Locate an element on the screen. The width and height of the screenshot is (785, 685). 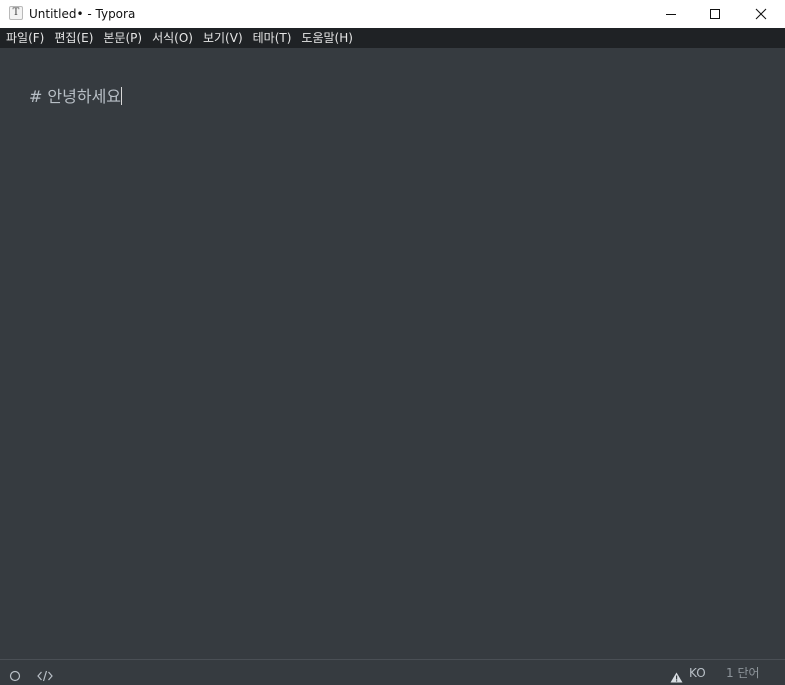
close-button is located at coordinates (761, 14).